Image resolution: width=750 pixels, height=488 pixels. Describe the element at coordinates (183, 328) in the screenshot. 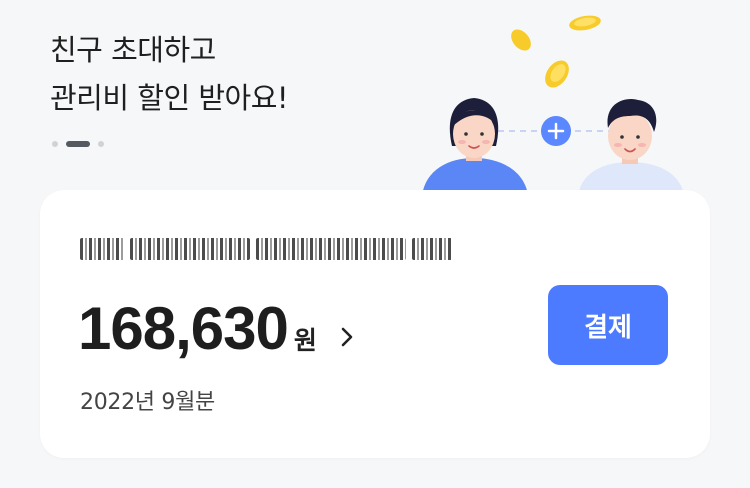

I see `bill-amount: 168,630` at that location.